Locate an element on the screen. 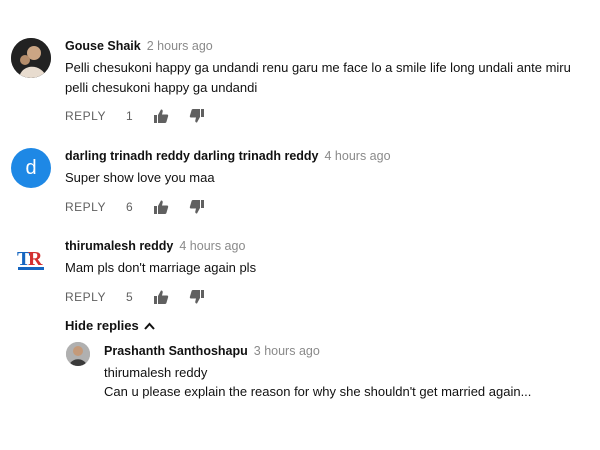 The image size is (600, 450). hide-replies-label: Hide replies is located at coordinates (102, 325).